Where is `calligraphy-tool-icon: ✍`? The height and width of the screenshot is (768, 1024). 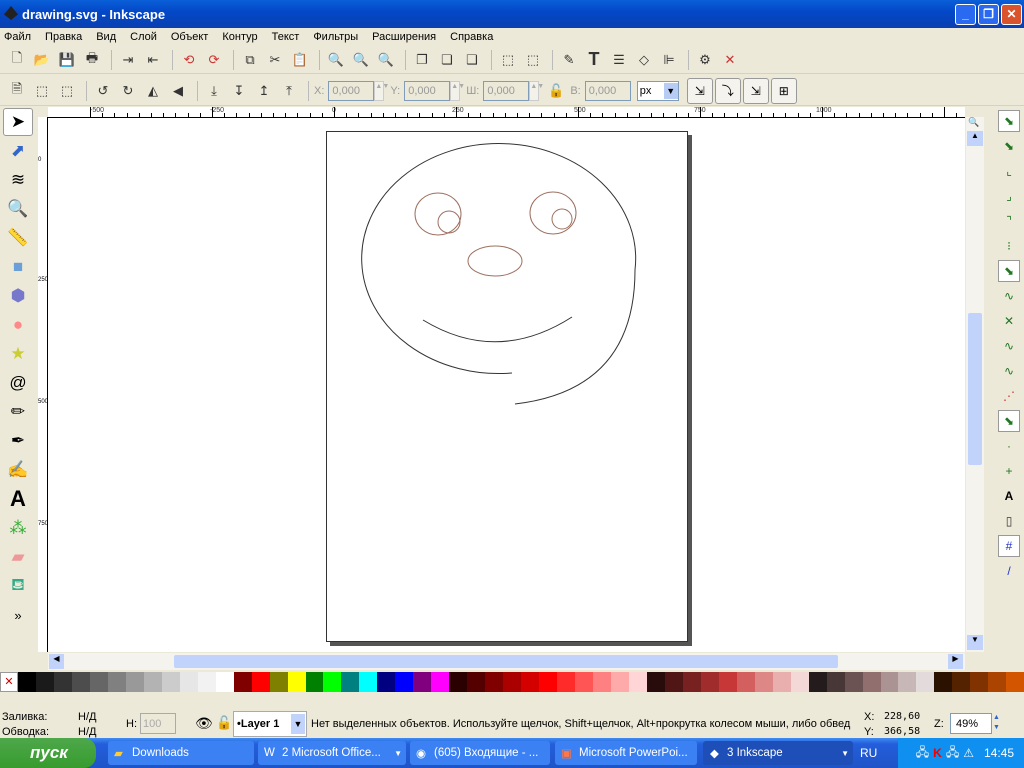 calligraphy-tool-icon: ✍ is located at coordinates (18, 470).